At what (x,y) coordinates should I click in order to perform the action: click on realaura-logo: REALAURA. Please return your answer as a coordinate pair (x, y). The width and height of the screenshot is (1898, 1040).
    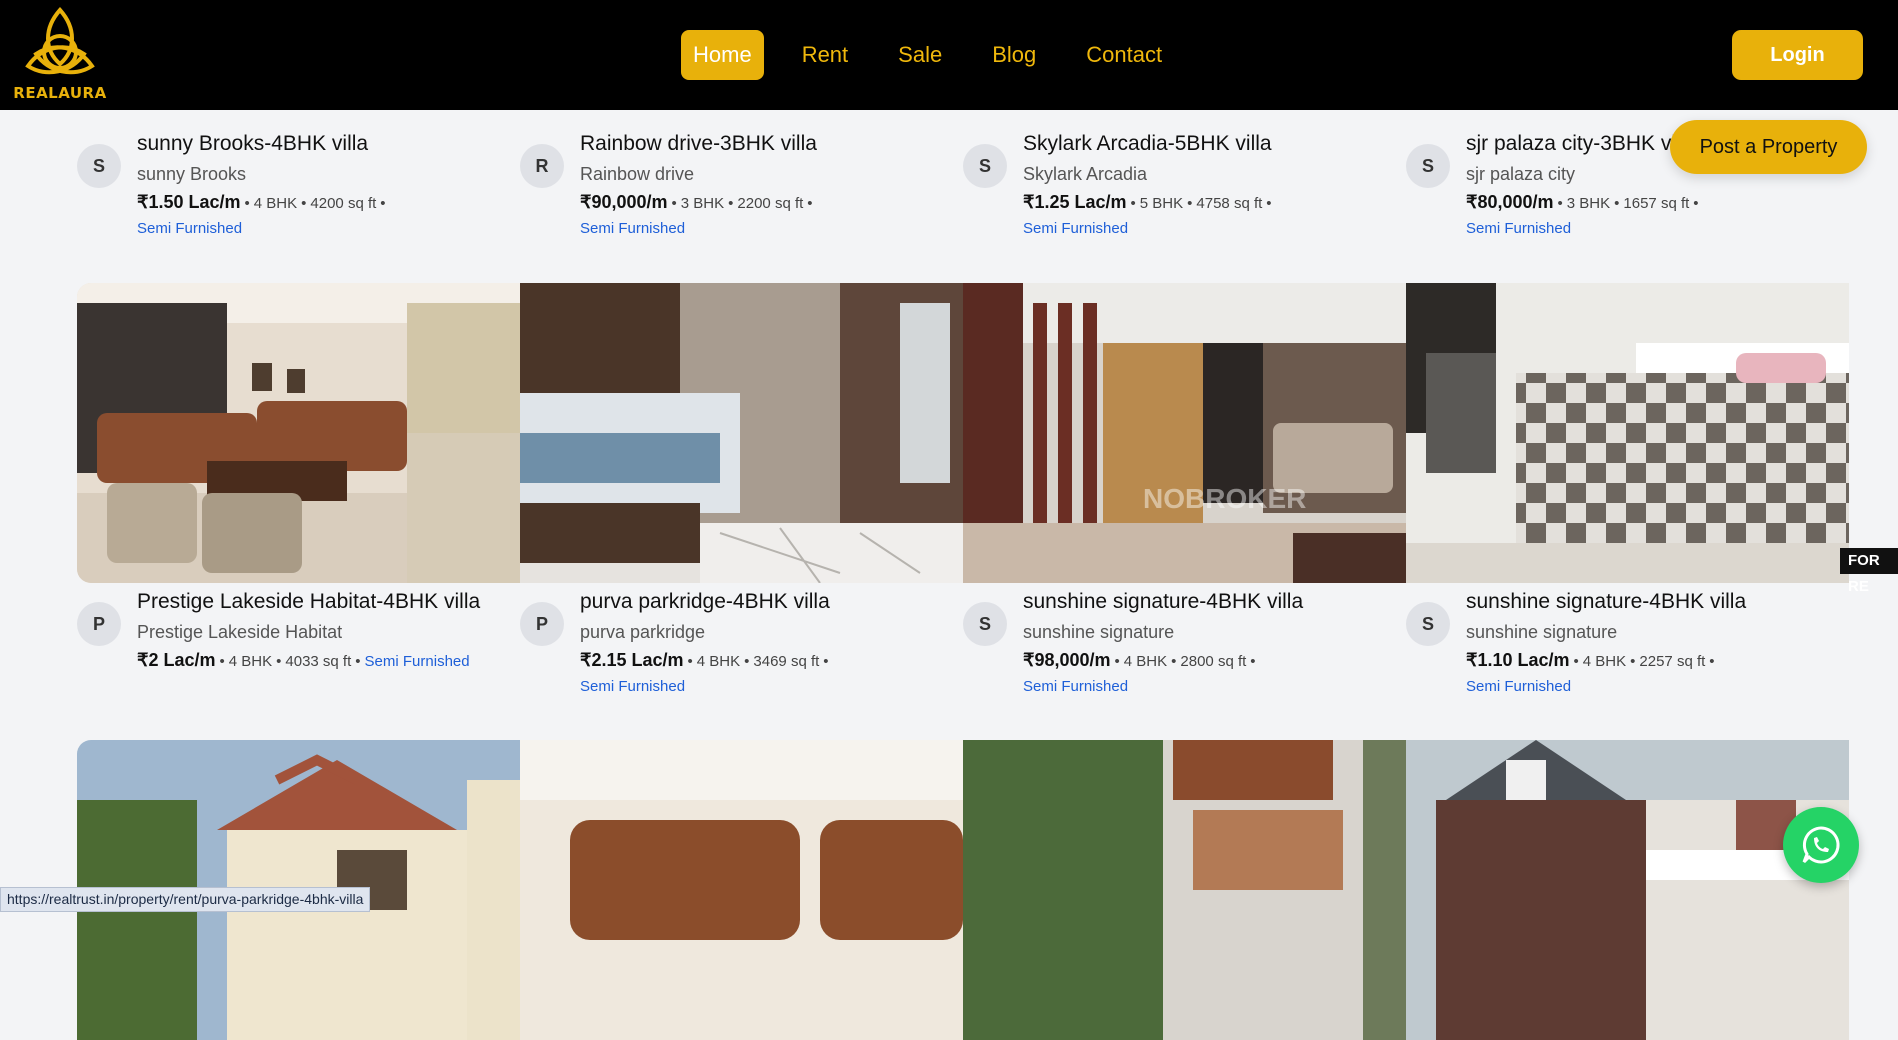
    Looking at the image, I should click on (60, 55).